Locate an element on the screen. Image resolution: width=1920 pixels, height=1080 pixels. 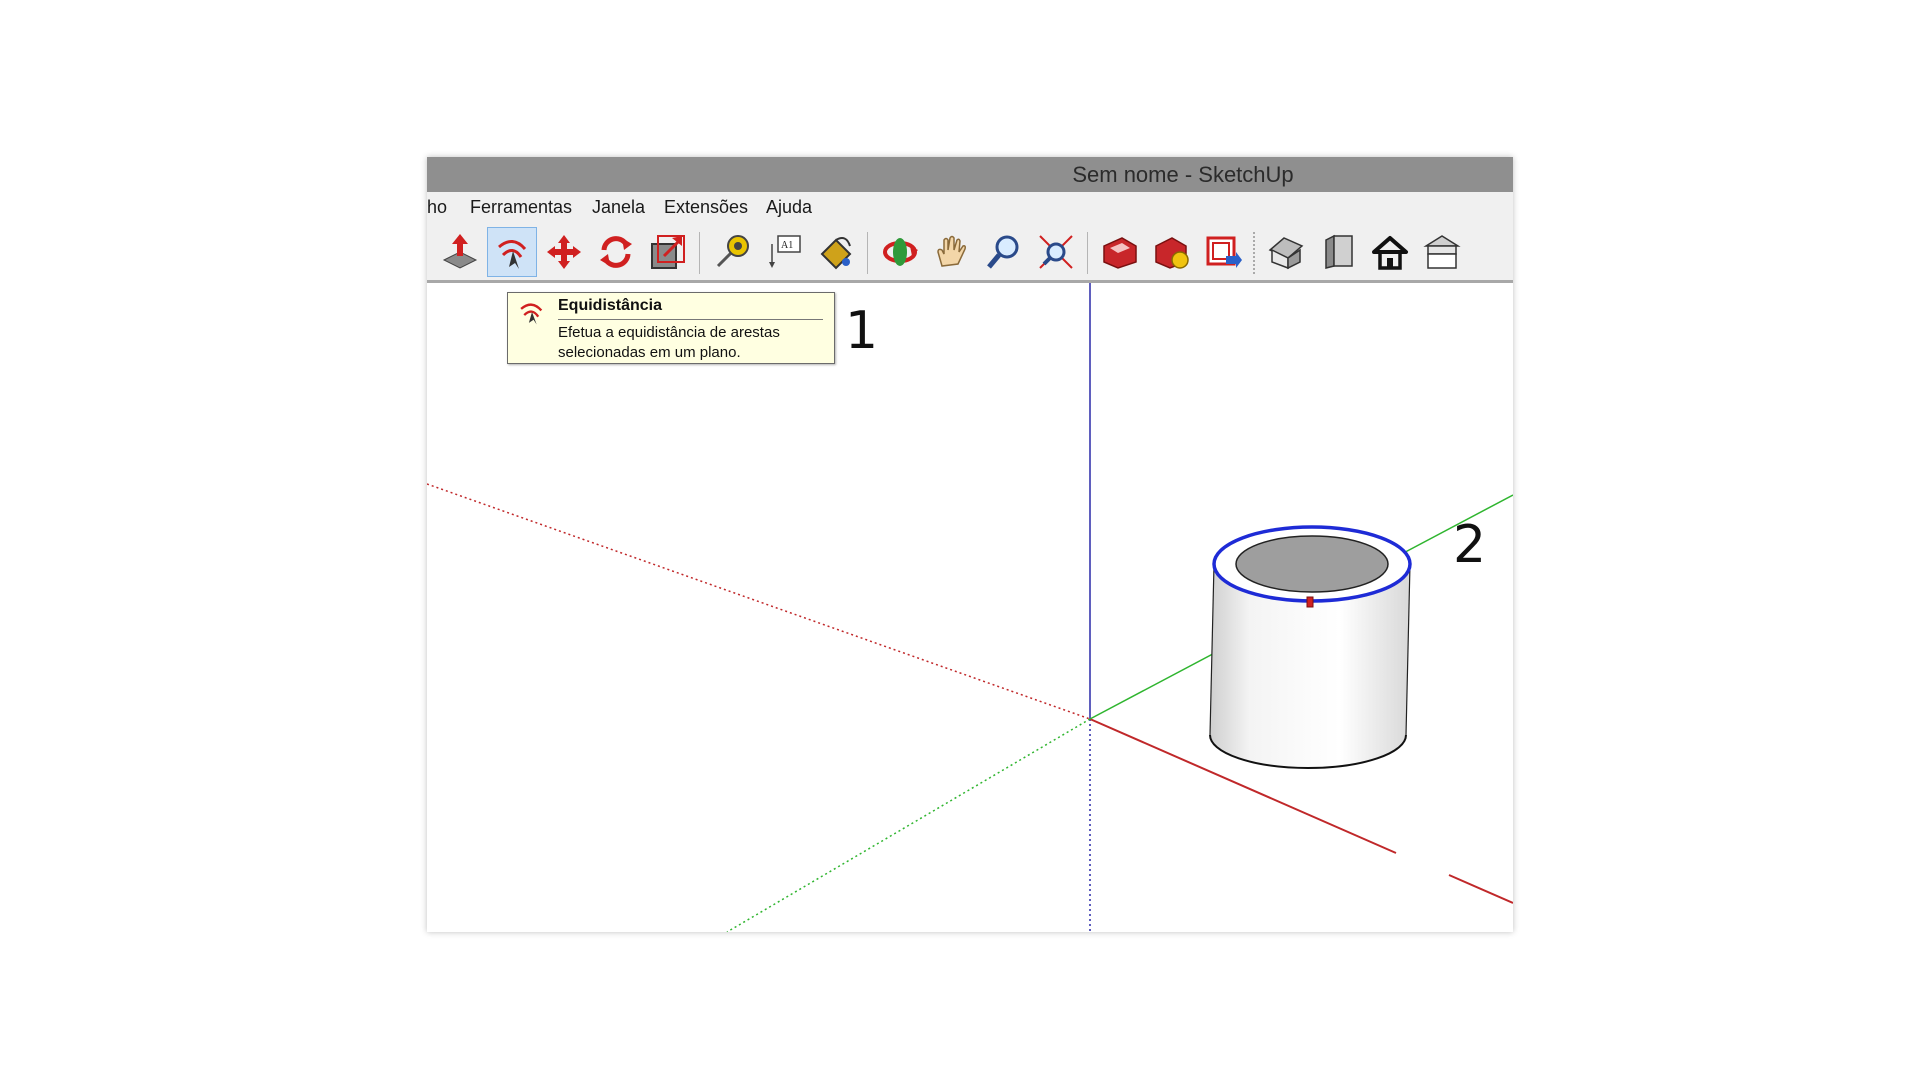
pan-hand-icon is located at coordinates (951, 251).